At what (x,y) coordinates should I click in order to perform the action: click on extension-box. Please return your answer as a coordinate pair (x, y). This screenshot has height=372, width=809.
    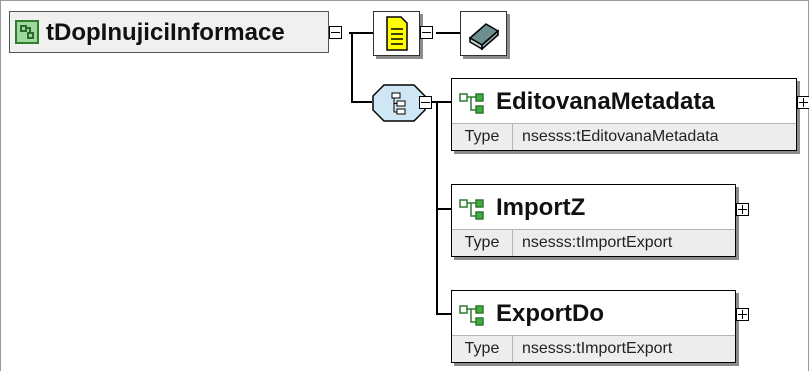
    Looking at the image, I should click on (483, 33).